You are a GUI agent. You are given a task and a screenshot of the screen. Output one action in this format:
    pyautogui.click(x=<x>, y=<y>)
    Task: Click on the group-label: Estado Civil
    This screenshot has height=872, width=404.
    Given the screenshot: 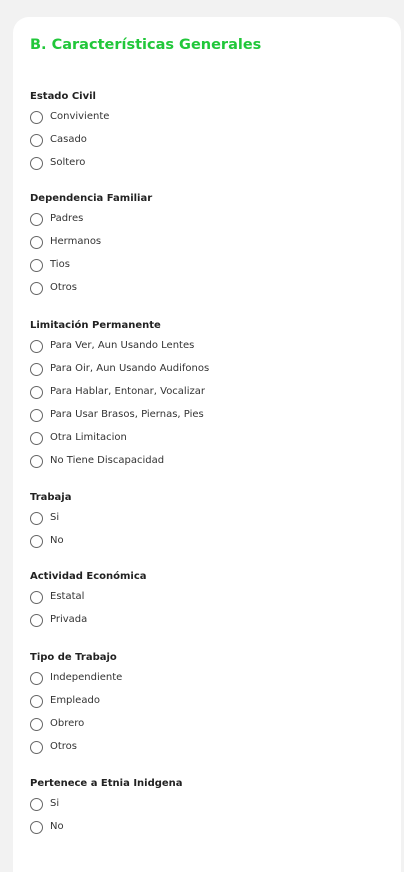 What is the action you would take?
    pyautogui.click(x=63, y=96)
    